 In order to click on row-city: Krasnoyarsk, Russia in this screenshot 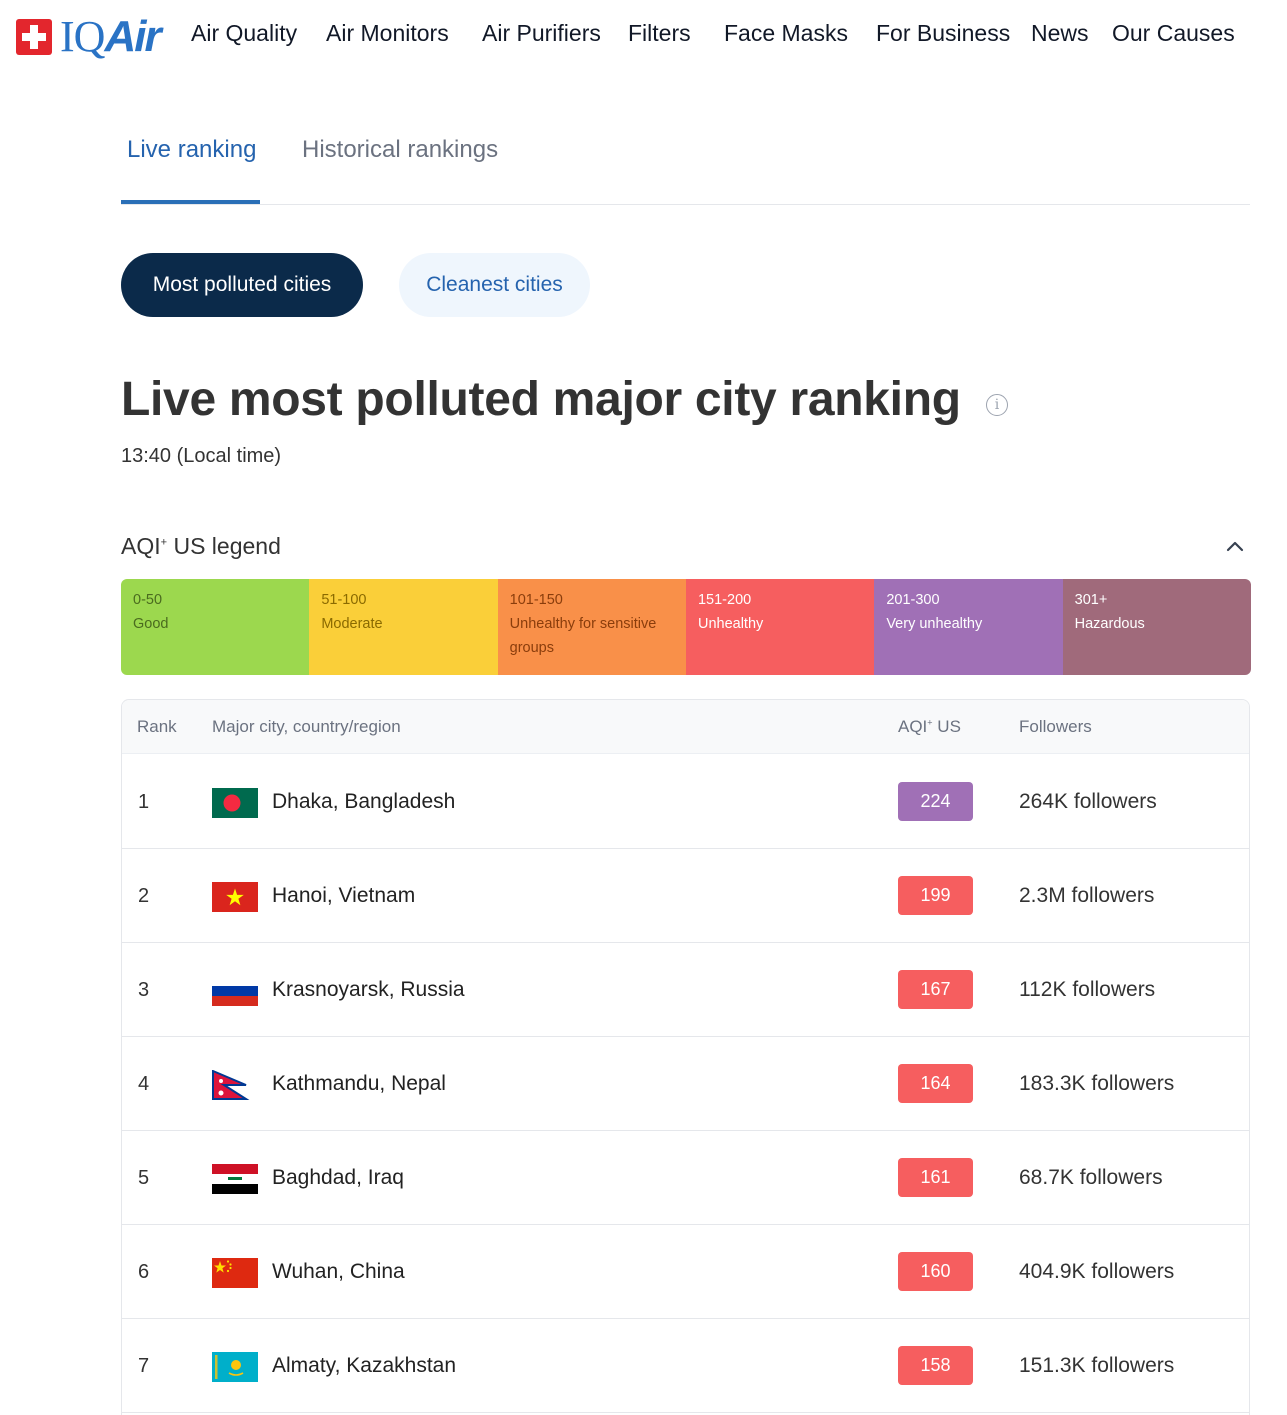, I will do `click(368, 990)`.